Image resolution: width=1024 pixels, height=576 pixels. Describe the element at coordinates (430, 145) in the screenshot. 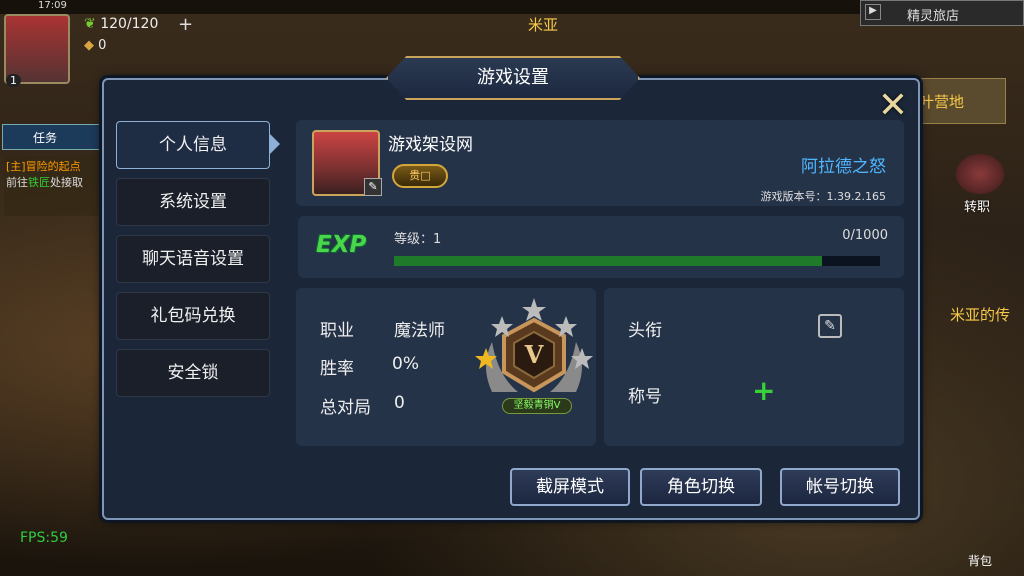

I see `character-name: 游戏架设网` at that location.